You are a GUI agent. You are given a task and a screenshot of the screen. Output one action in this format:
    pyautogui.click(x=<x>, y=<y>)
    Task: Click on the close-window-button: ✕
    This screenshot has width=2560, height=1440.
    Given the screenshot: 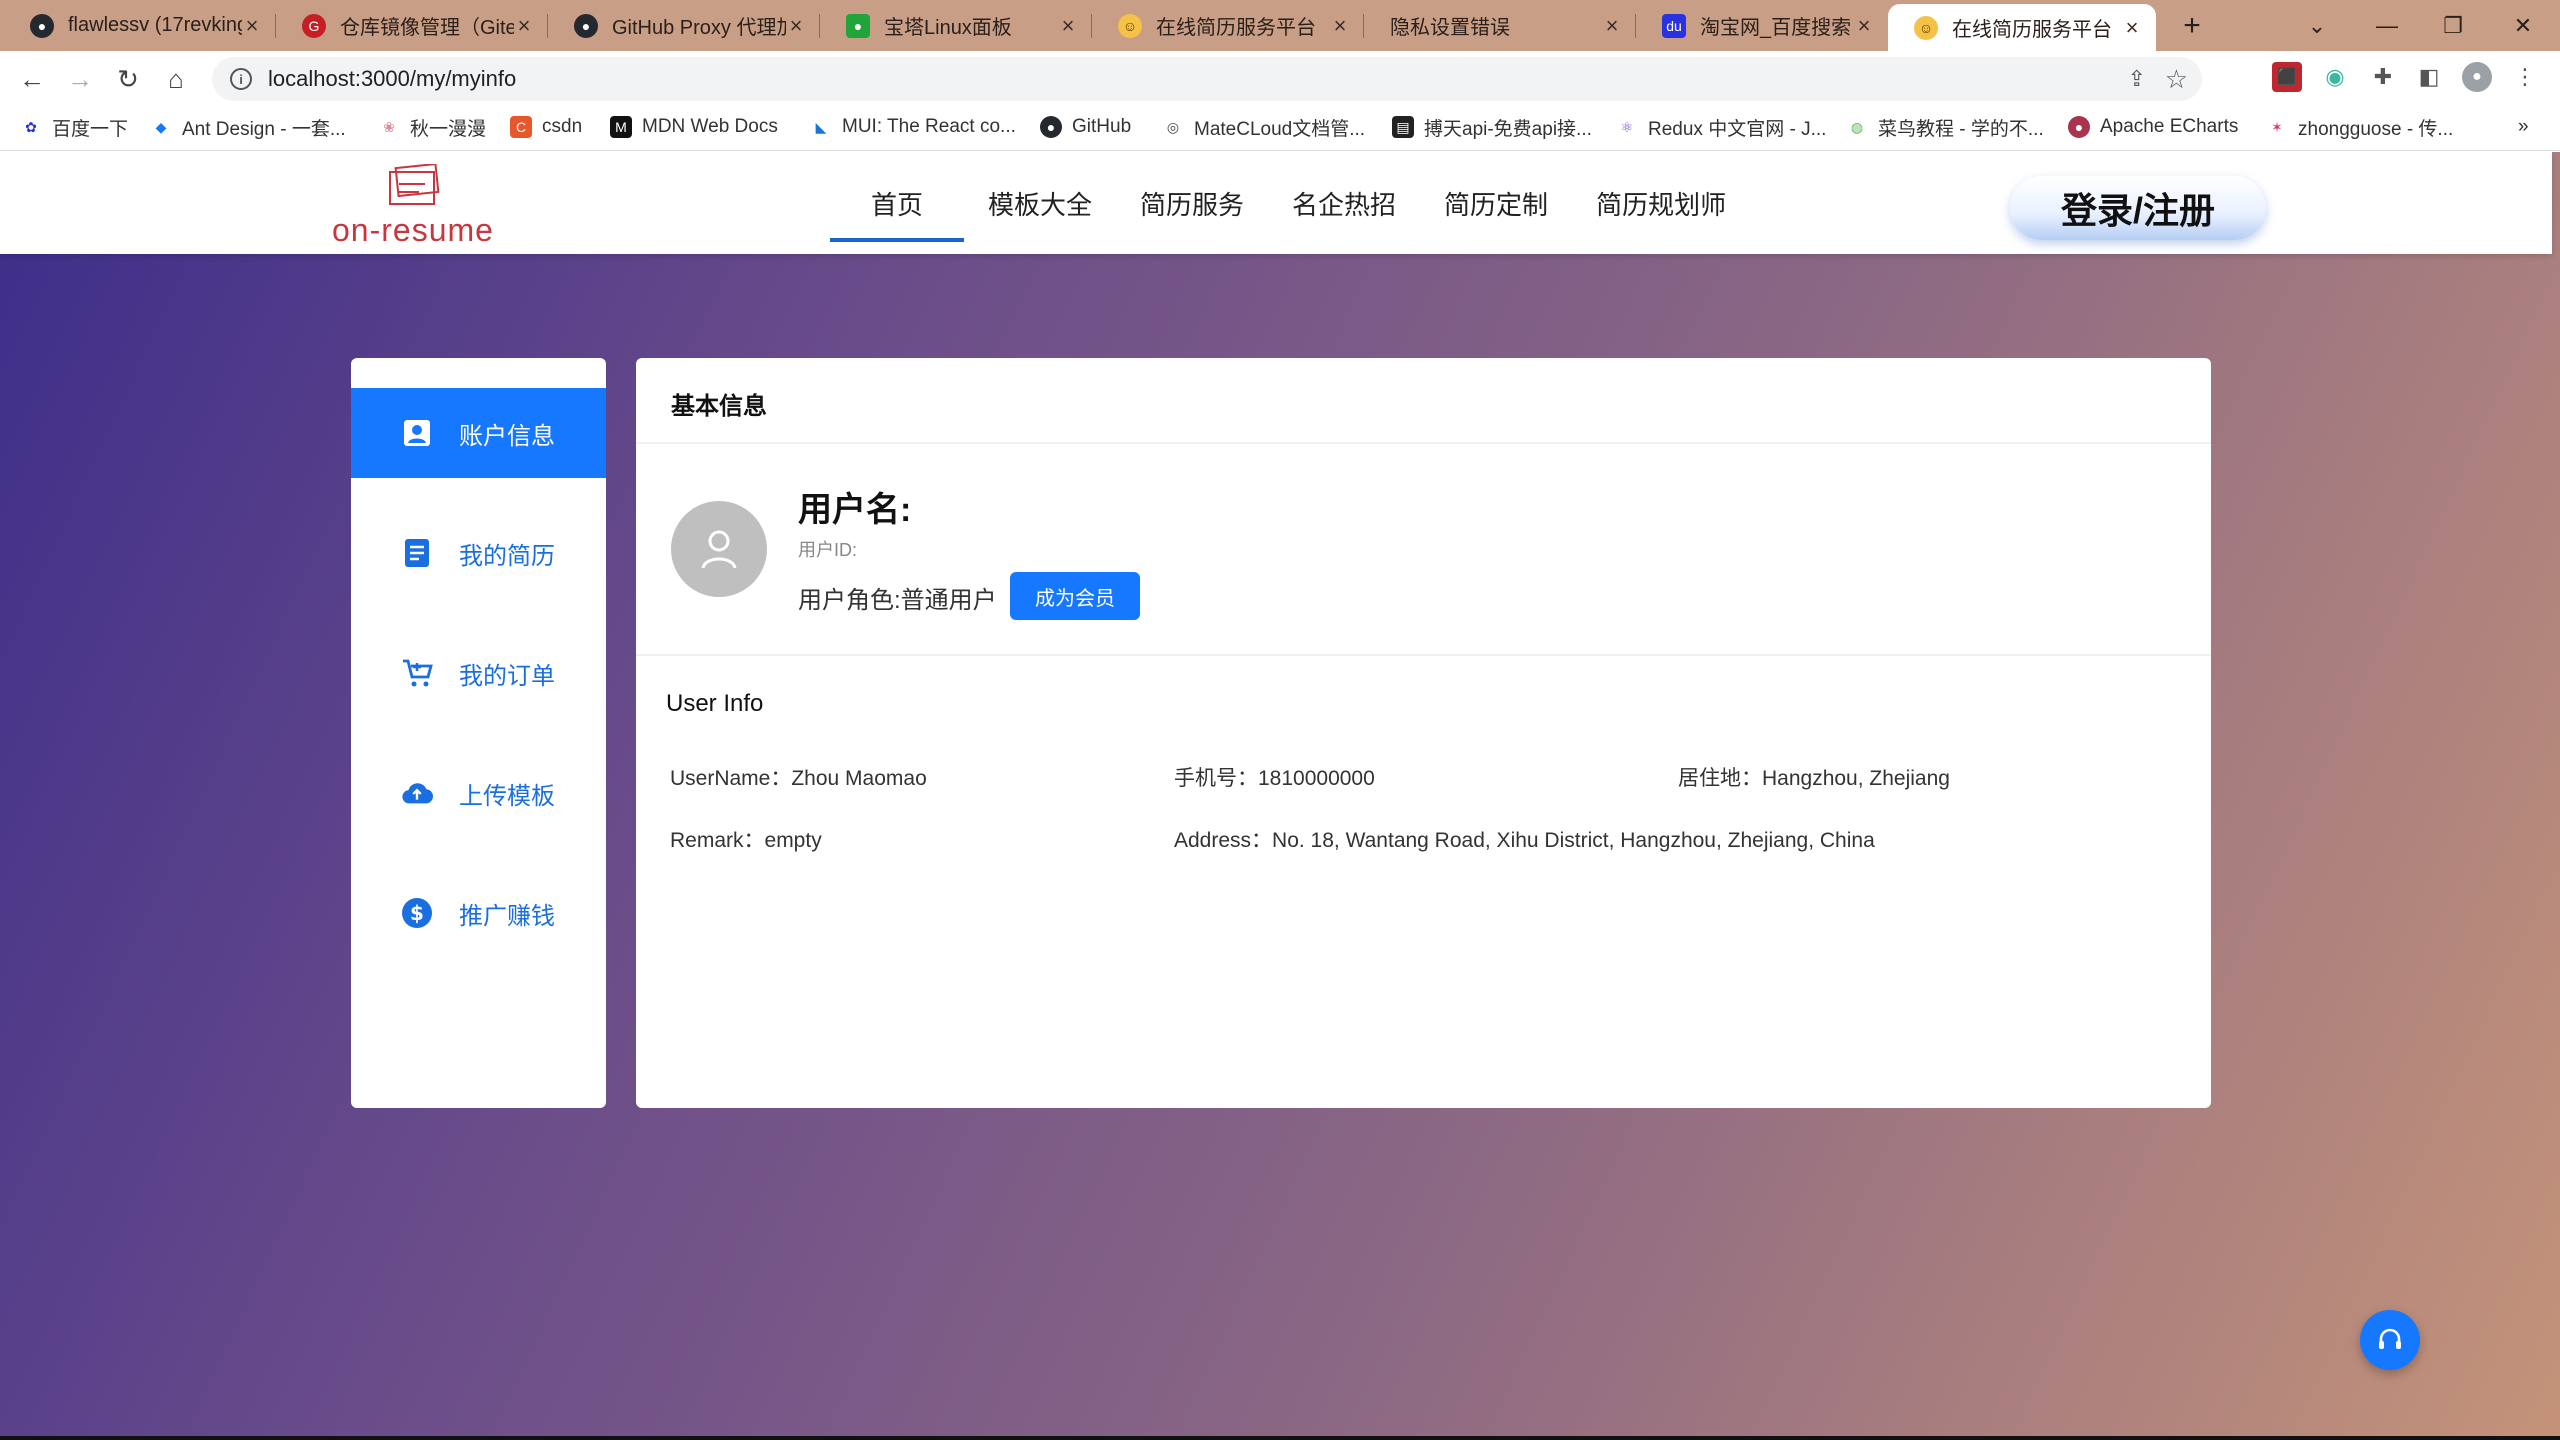 What is the action you would take?
    pyautogui.click(x=2523, y=25)
    